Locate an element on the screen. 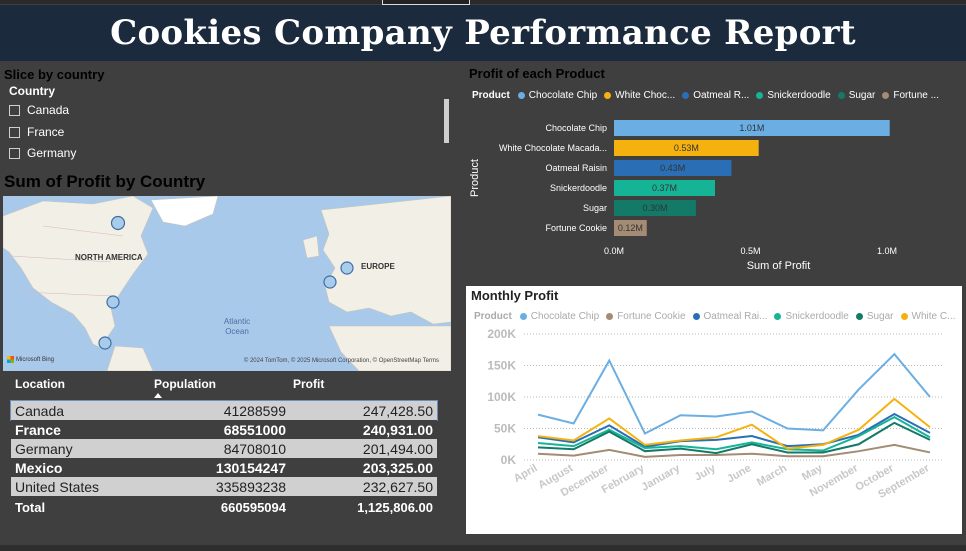 The height and width of the screenshot is (551, 966). bar-category-label: Chocolate Chip is located at coordinates (576, 128).